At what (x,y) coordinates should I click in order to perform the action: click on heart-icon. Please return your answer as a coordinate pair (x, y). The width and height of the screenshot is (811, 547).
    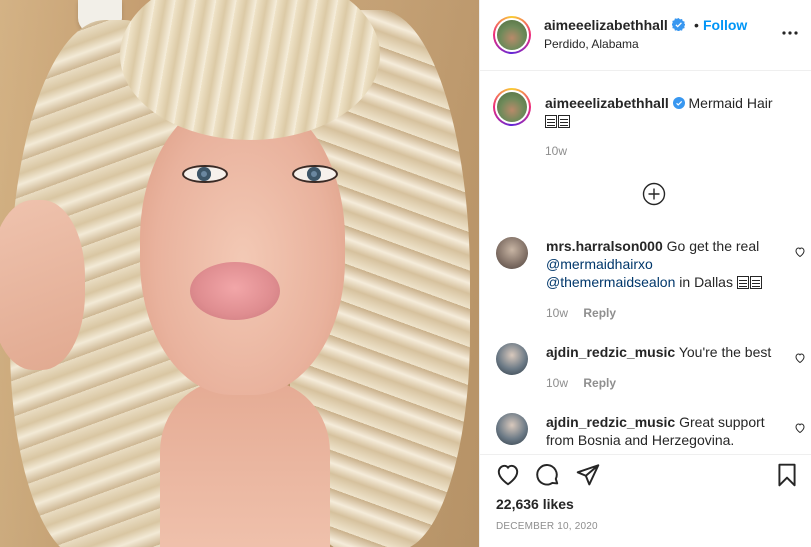
    Looking at the image, I should click on (508, 475).